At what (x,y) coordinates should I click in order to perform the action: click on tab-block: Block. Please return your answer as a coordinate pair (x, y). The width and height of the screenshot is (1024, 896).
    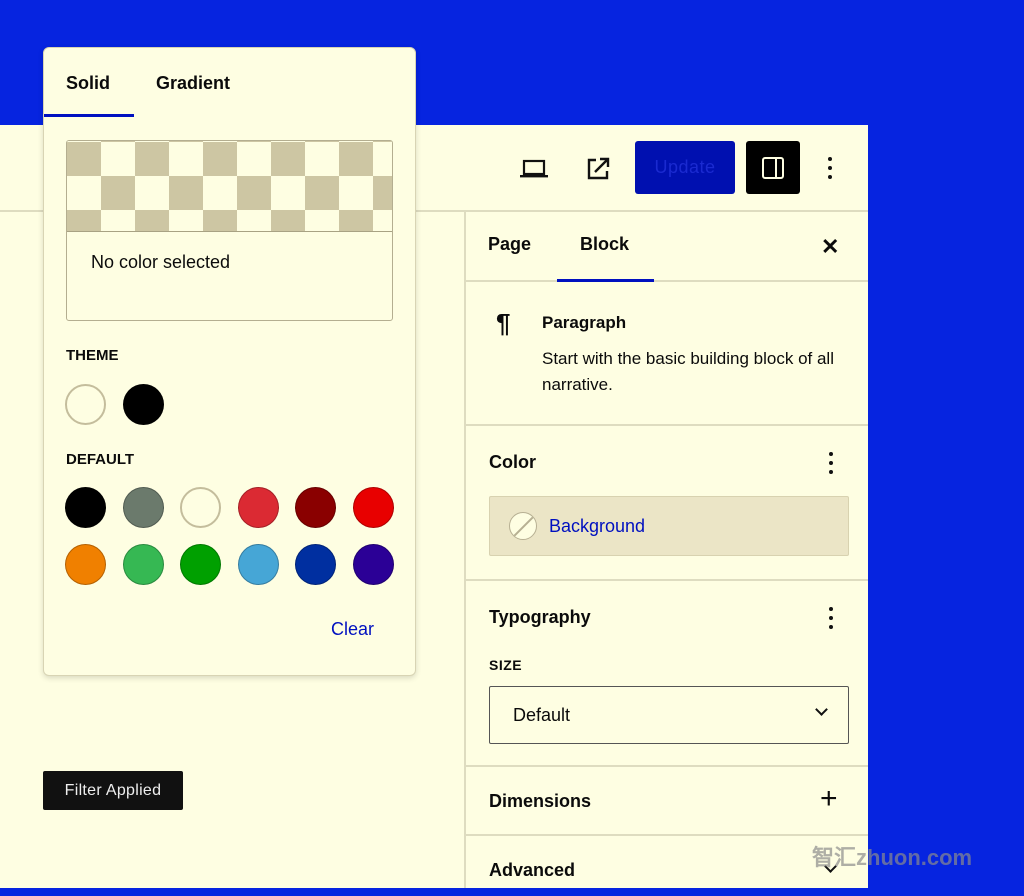
    Looking at the image, I should click on (604, 244).